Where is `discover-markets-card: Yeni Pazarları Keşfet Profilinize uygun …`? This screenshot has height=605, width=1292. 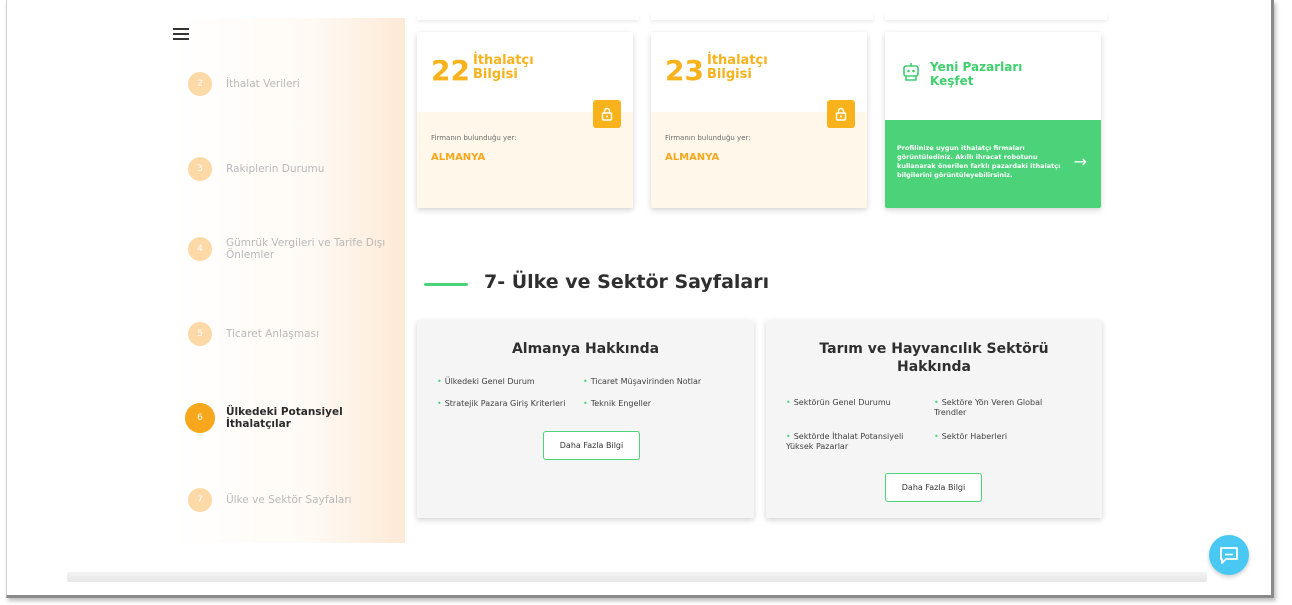
discover-markets-card: Yeni Pazarları Keşfet Profilinize uygun … is located at coordinates (993, 120).